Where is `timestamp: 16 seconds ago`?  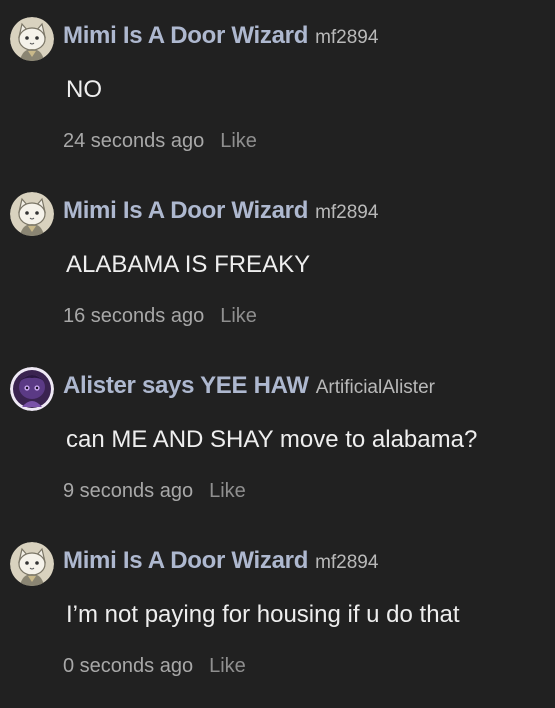 timestamp: 16 seconds ago is located at coordinates (134, 316).